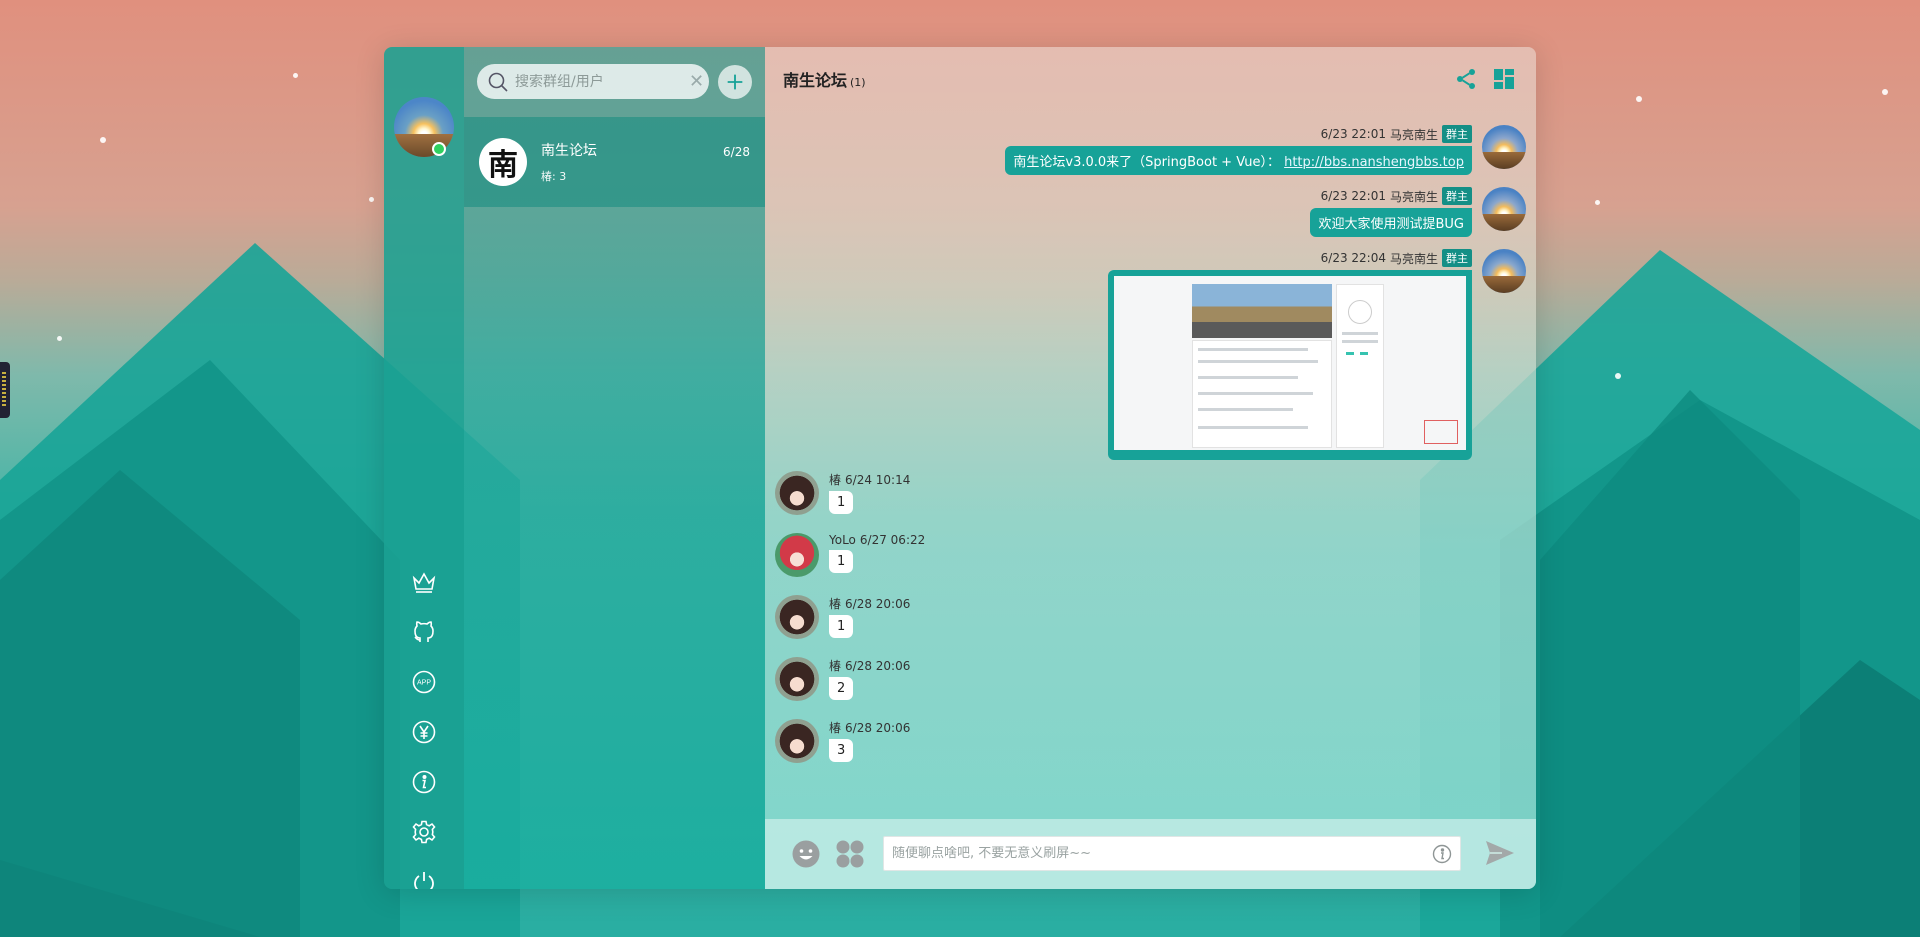  What do you see at coordinates (892, 540) in the screenshot?
I see `message-time: 6/27 06:22` at bounding box center [892, 540].